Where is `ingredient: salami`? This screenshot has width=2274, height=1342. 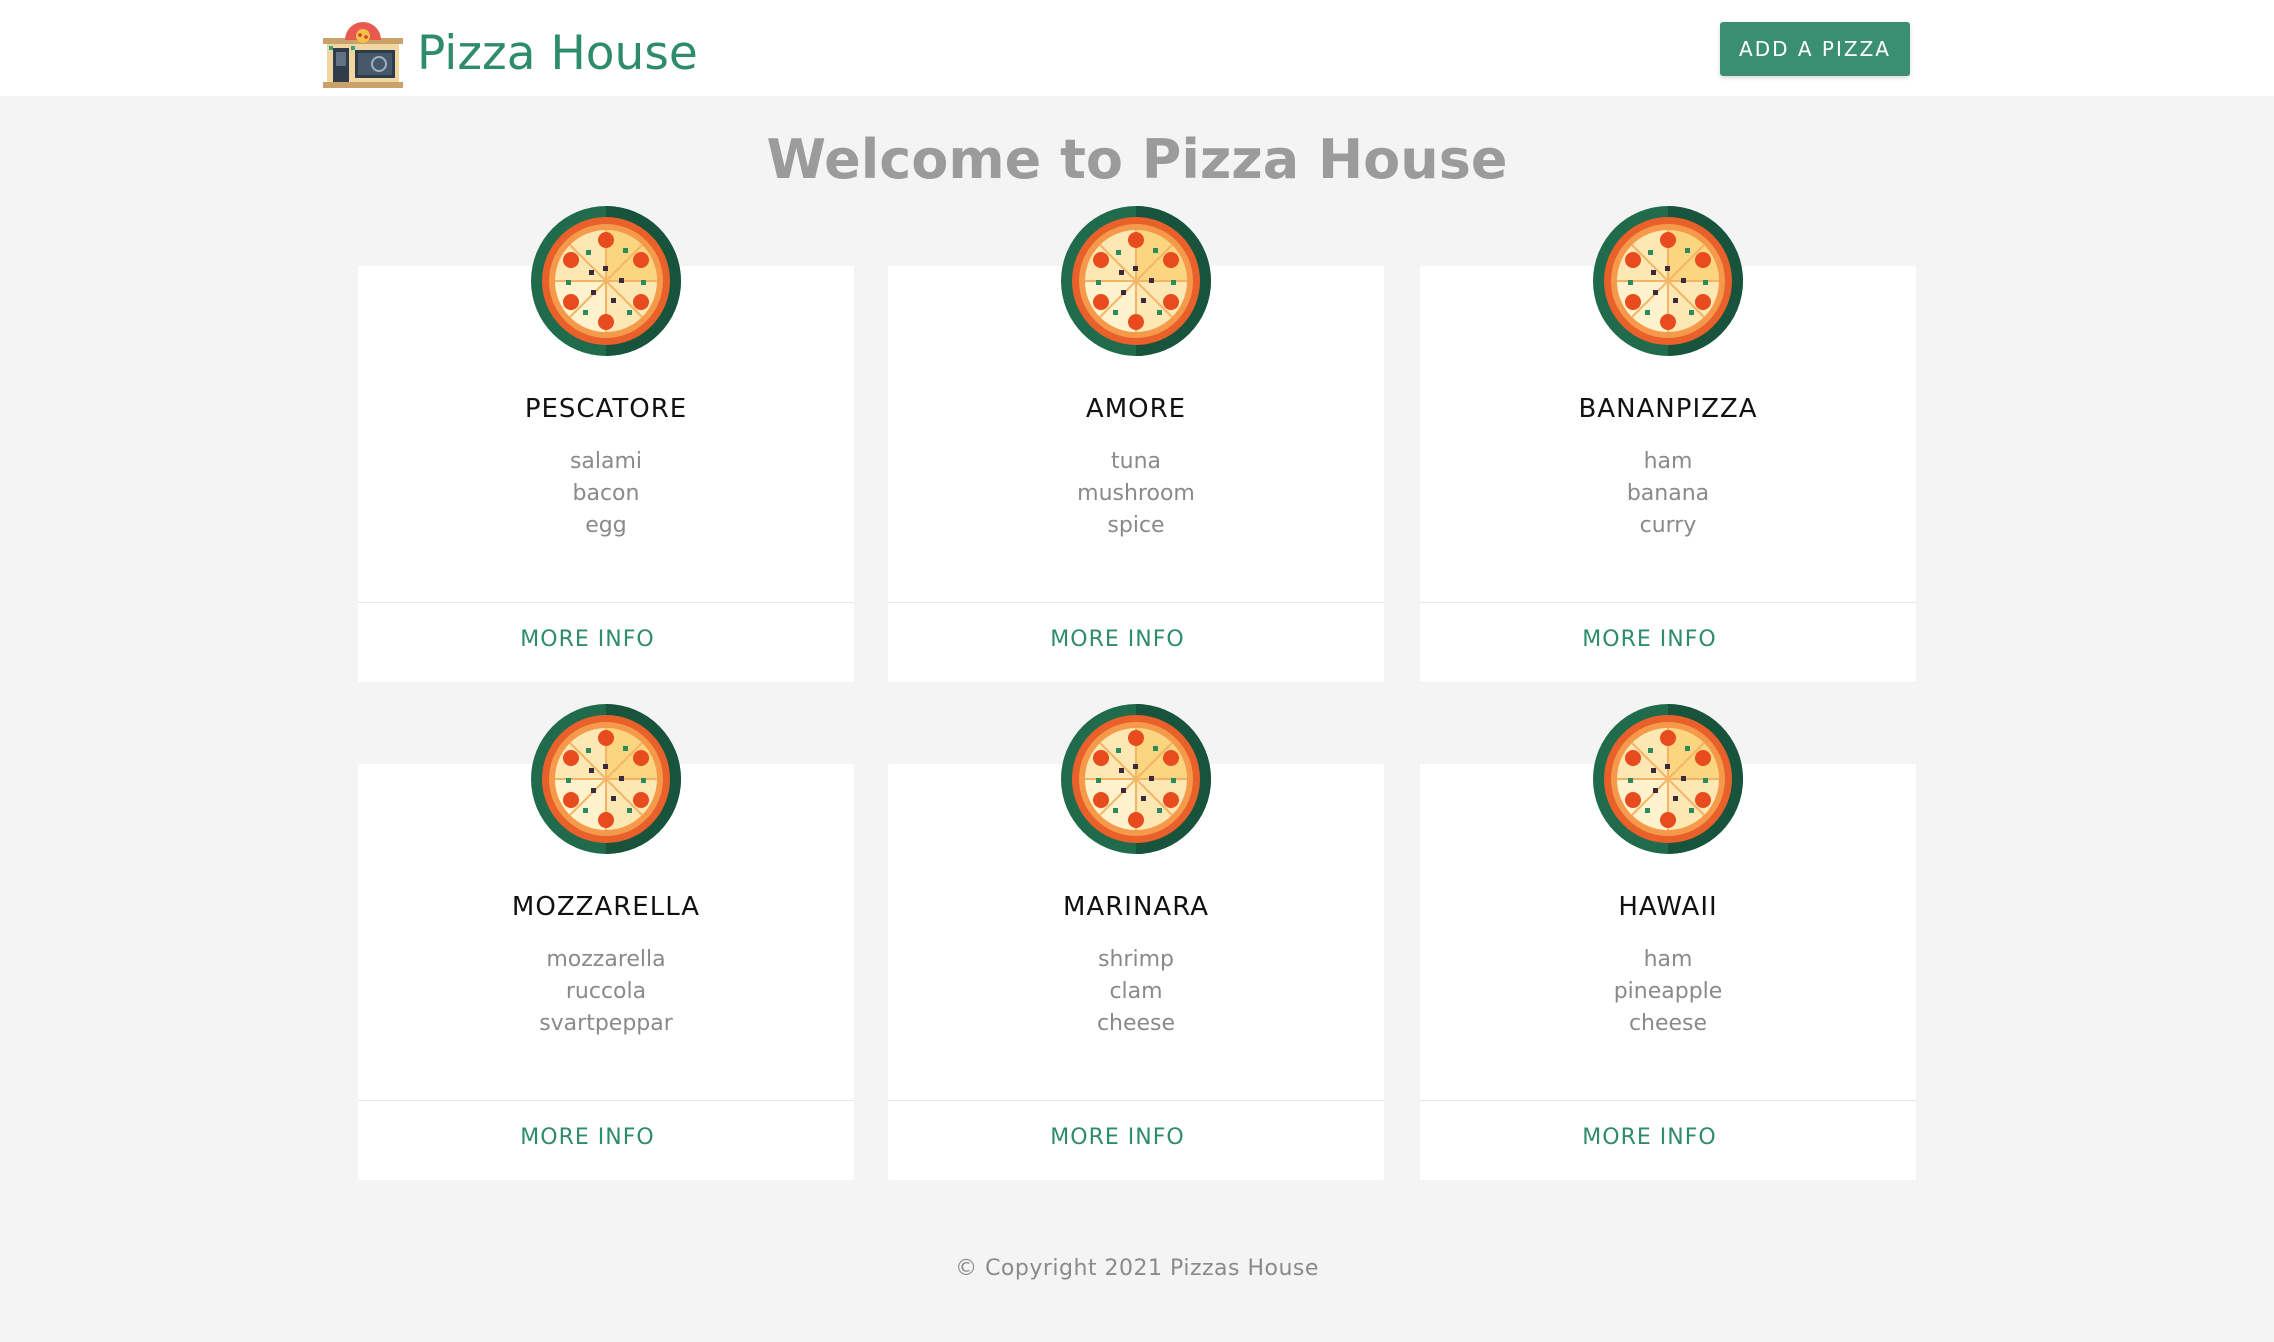 ingredient: salami is located at coordinates (606, 461).